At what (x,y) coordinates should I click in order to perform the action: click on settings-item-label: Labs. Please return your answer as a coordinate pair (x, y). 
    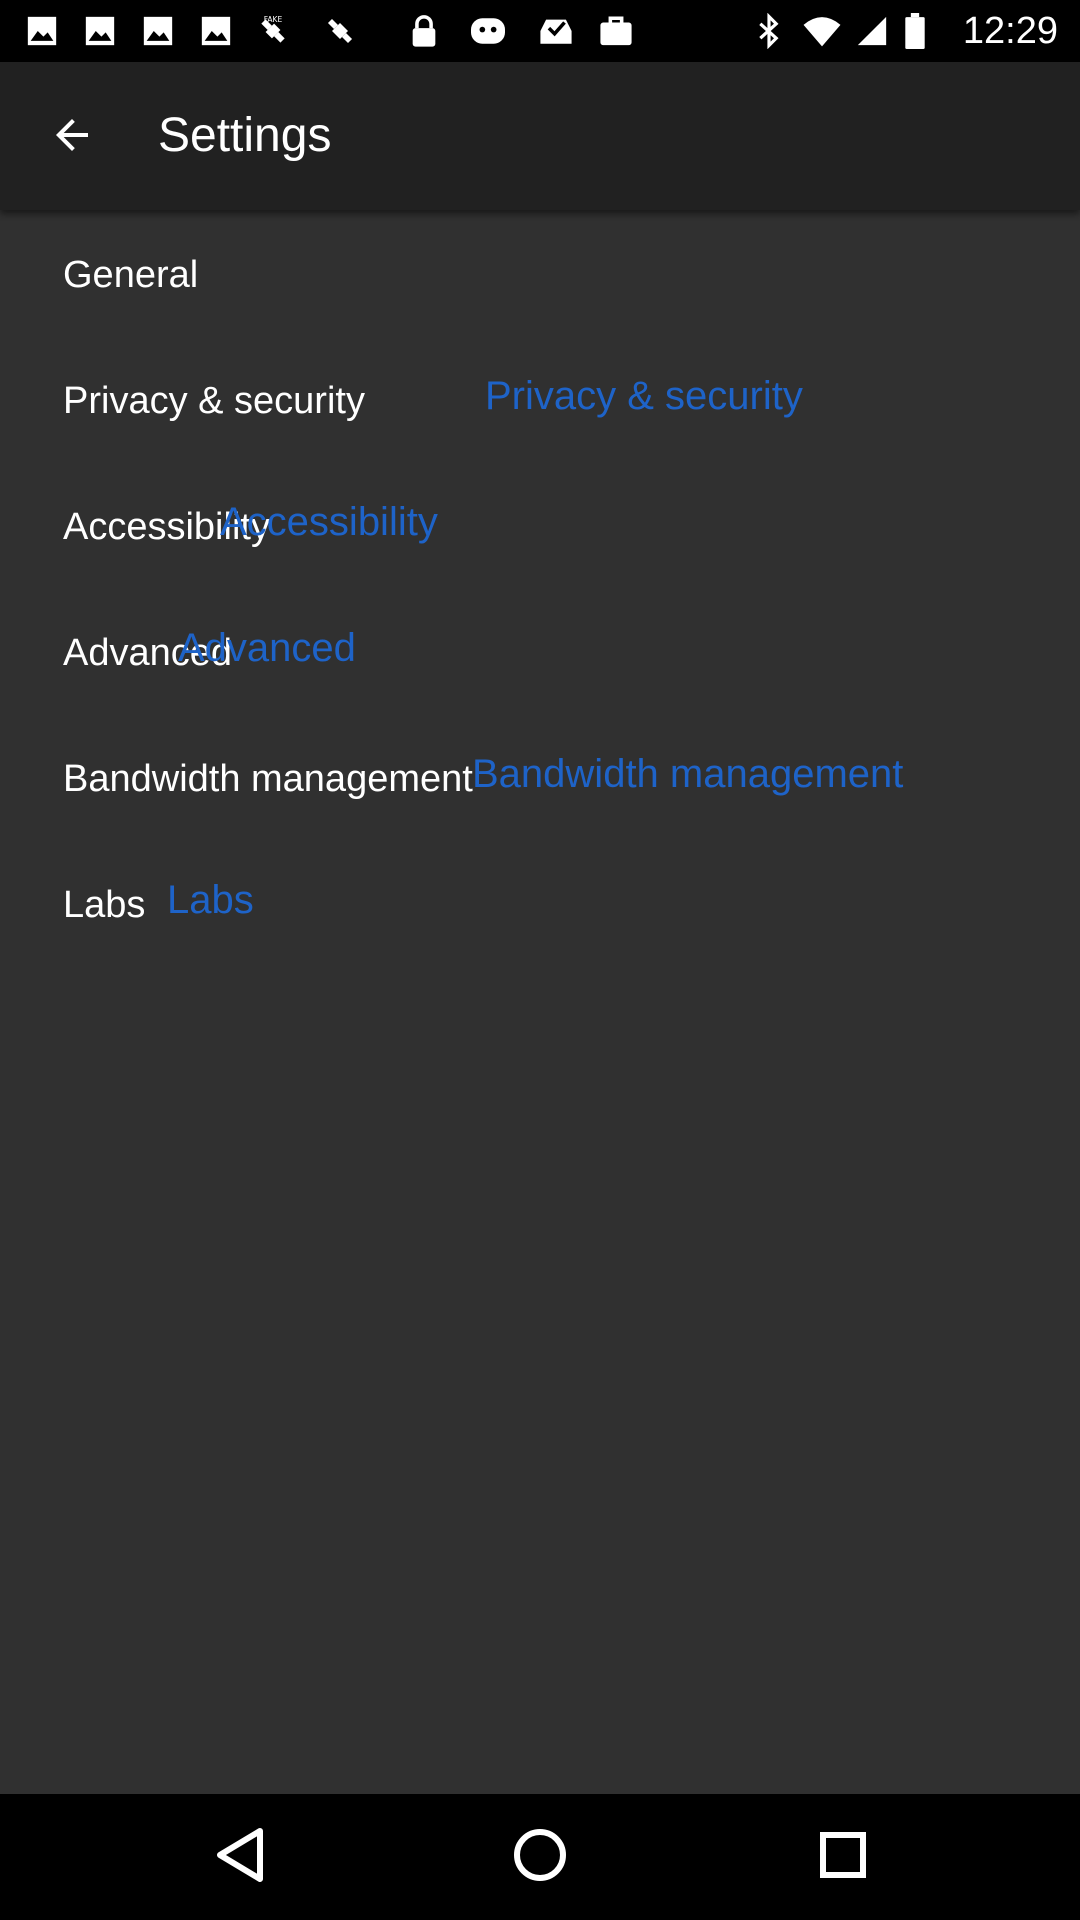
    Looking at the image, I should click on (104, 905).